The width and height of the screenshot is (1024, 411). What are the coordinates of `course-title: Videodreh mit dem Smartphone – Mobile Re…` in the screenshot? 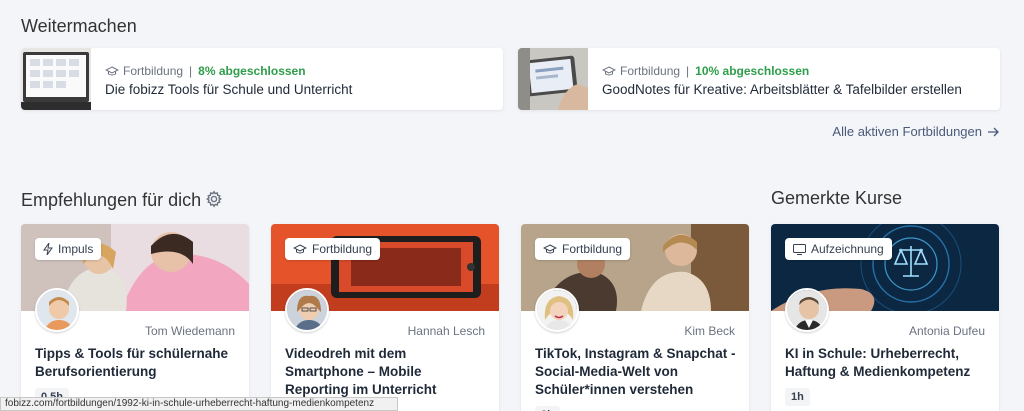 It's located at (386, 372).